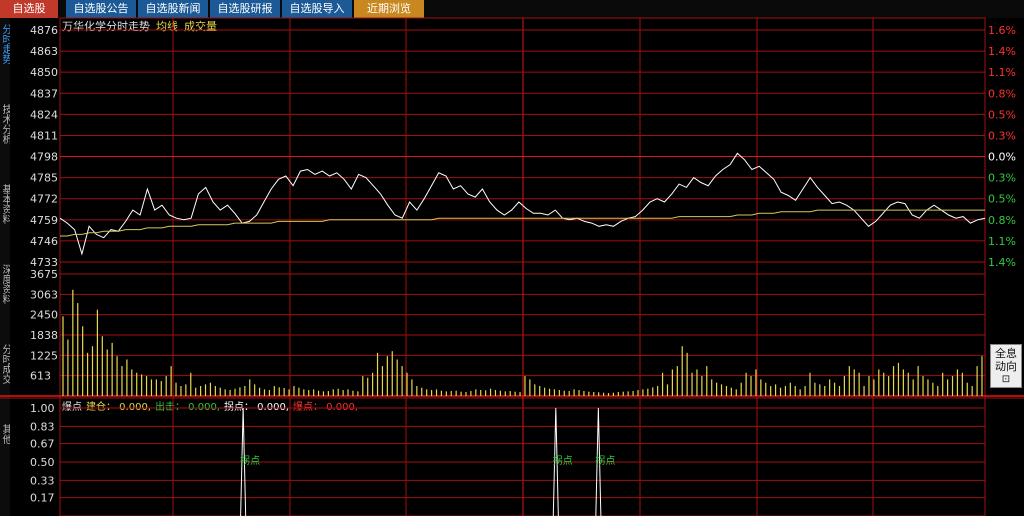 This screenshot has width=1024, height=516. What do you see at coordinates (1002, 30) in the screenshot?
I see `pct-tick-label: 1.6%` at bounding box center [1002, 30].